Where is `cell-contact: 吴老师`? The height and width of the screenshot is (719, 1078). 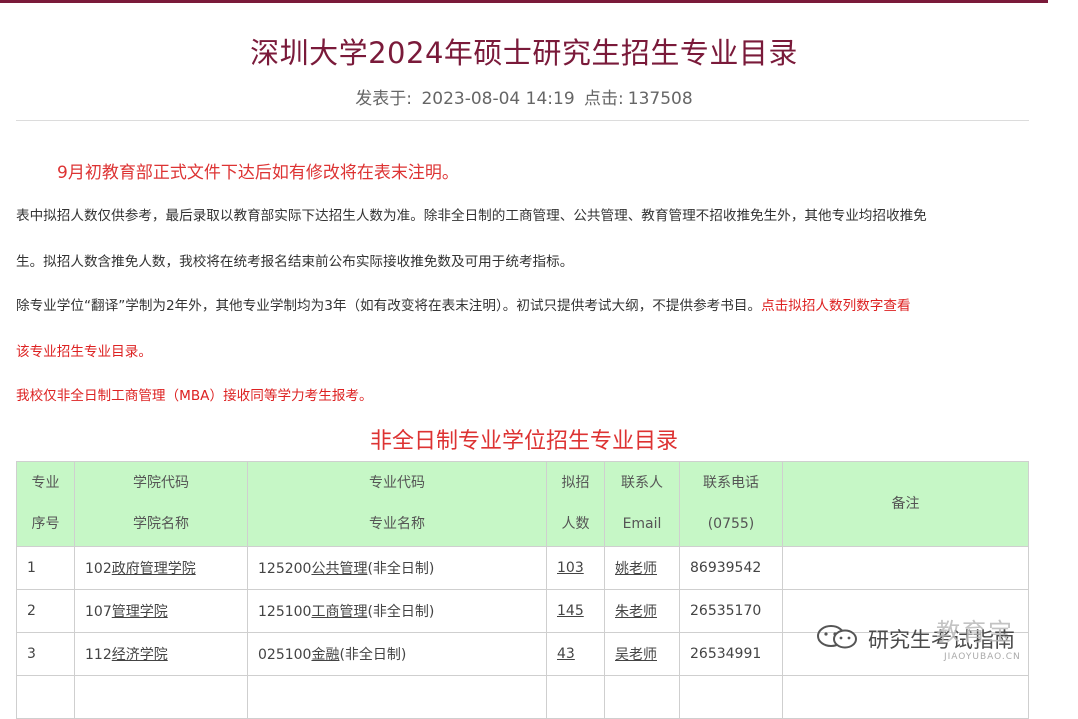 cell-contact: 吴老师 is located at coordinates (642, 654).